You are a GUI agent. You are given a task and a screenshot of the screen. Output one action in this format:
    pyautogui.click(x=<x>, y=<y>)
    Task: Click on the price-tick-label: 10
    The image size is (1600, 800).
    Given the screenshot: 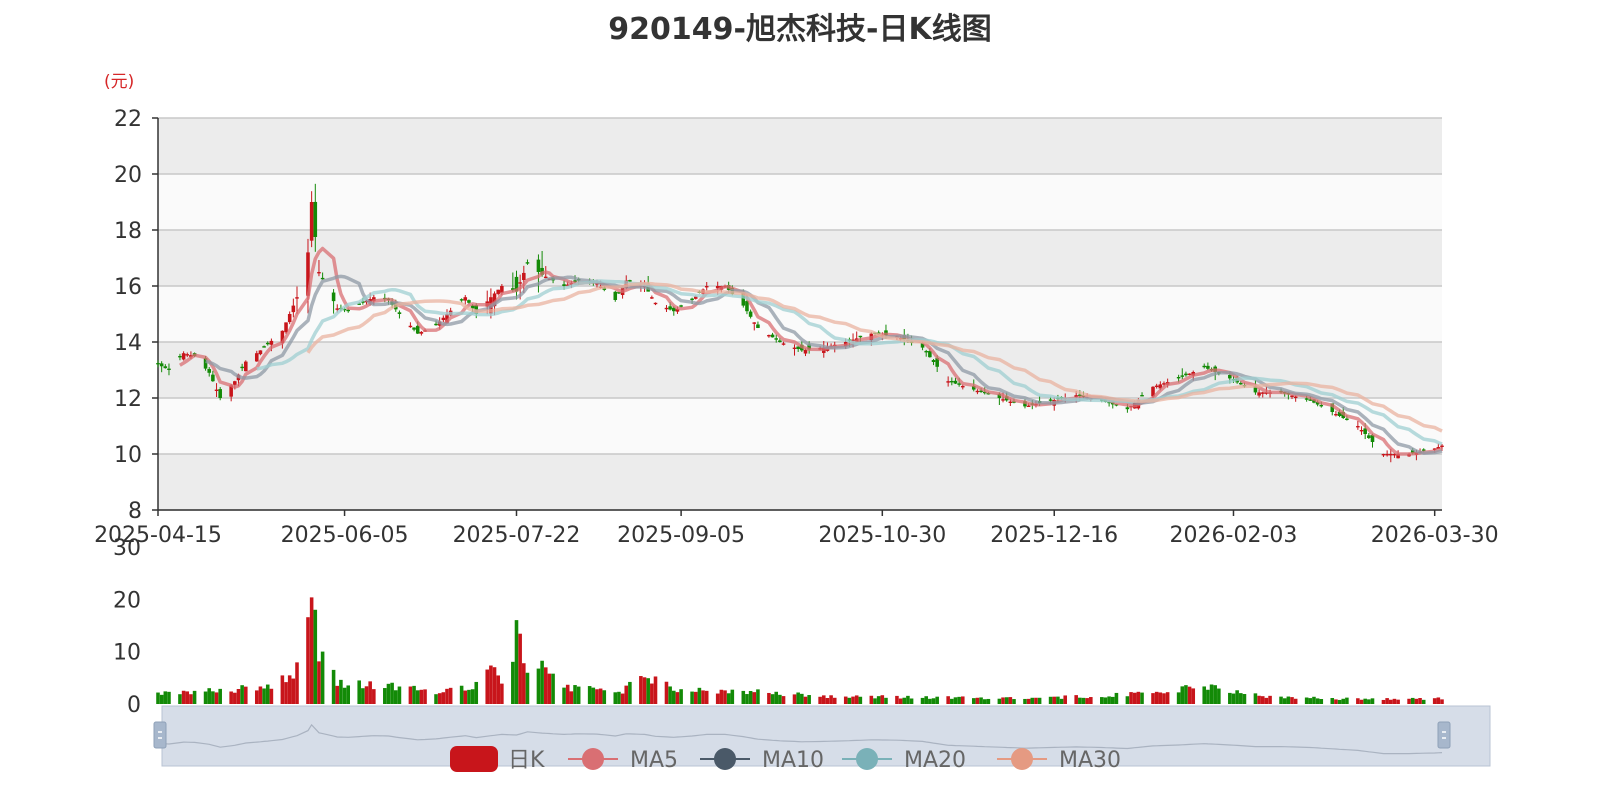 What is the action you would take?
    pyautogui.click(x=128, y=455)
    